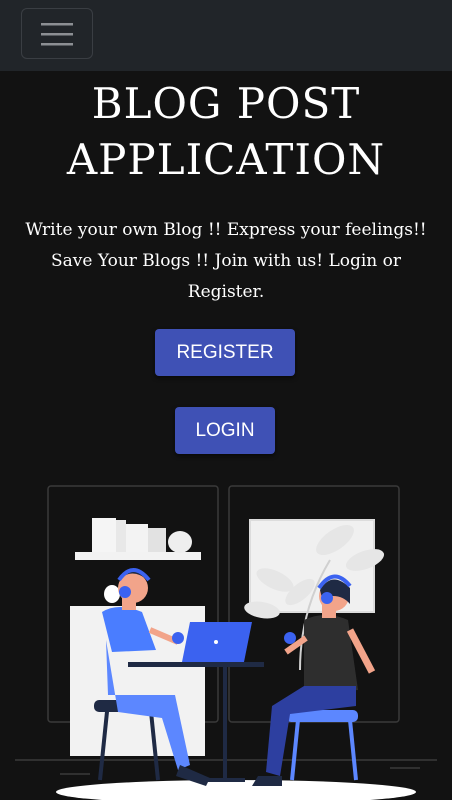  What do you see at coordinates (226, 103) in the screenshot?
I see `page-title-line-1: BLOG POST` at bounding box center [226, 103].